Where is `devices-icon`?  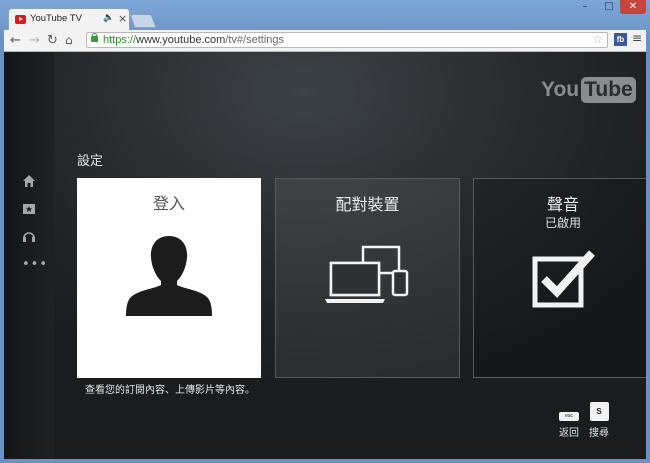
devices-icon is located at coordinates (367, 274).